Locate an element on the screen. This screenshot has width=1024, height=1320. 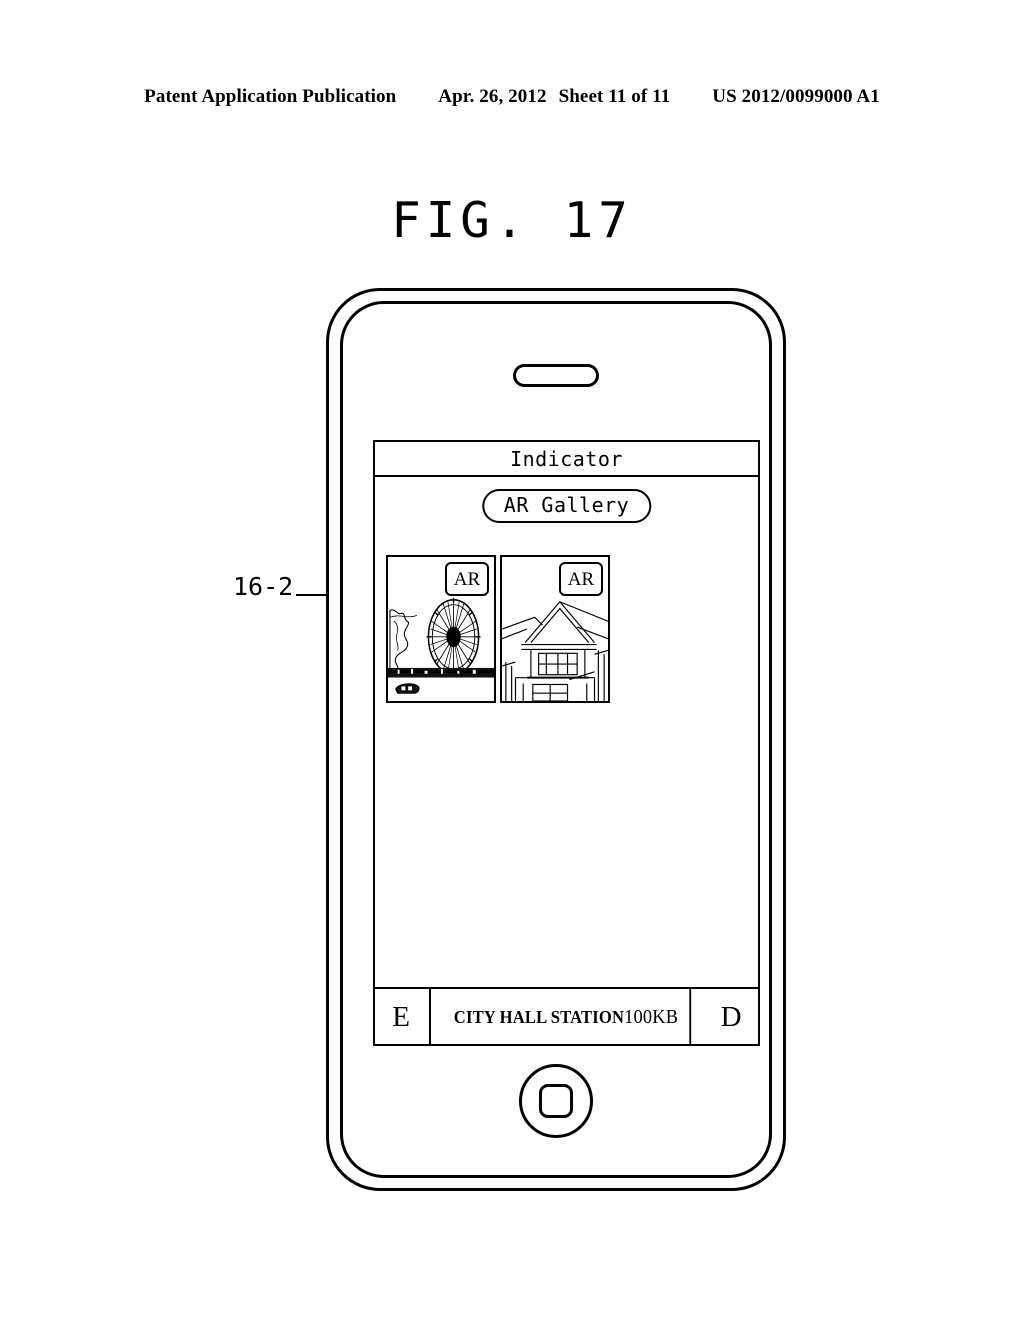
ar-gallery-button: AR Gallery is located at coordinates (566, 506).